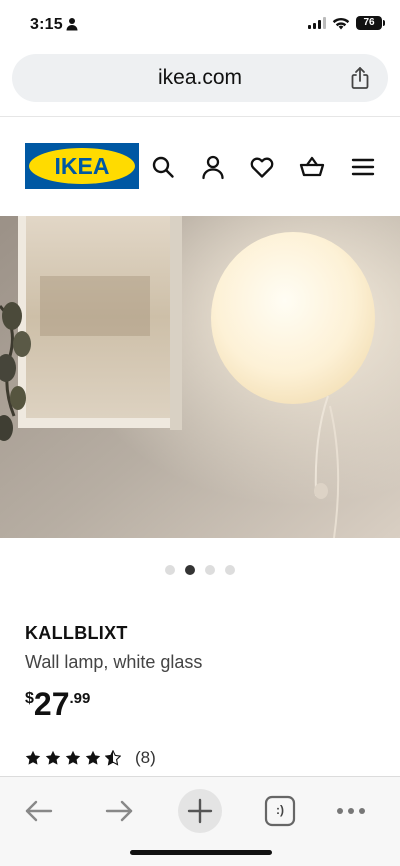 This screenshot has height=866, width=400. I want to click on home-indicator, so click(201, 852).